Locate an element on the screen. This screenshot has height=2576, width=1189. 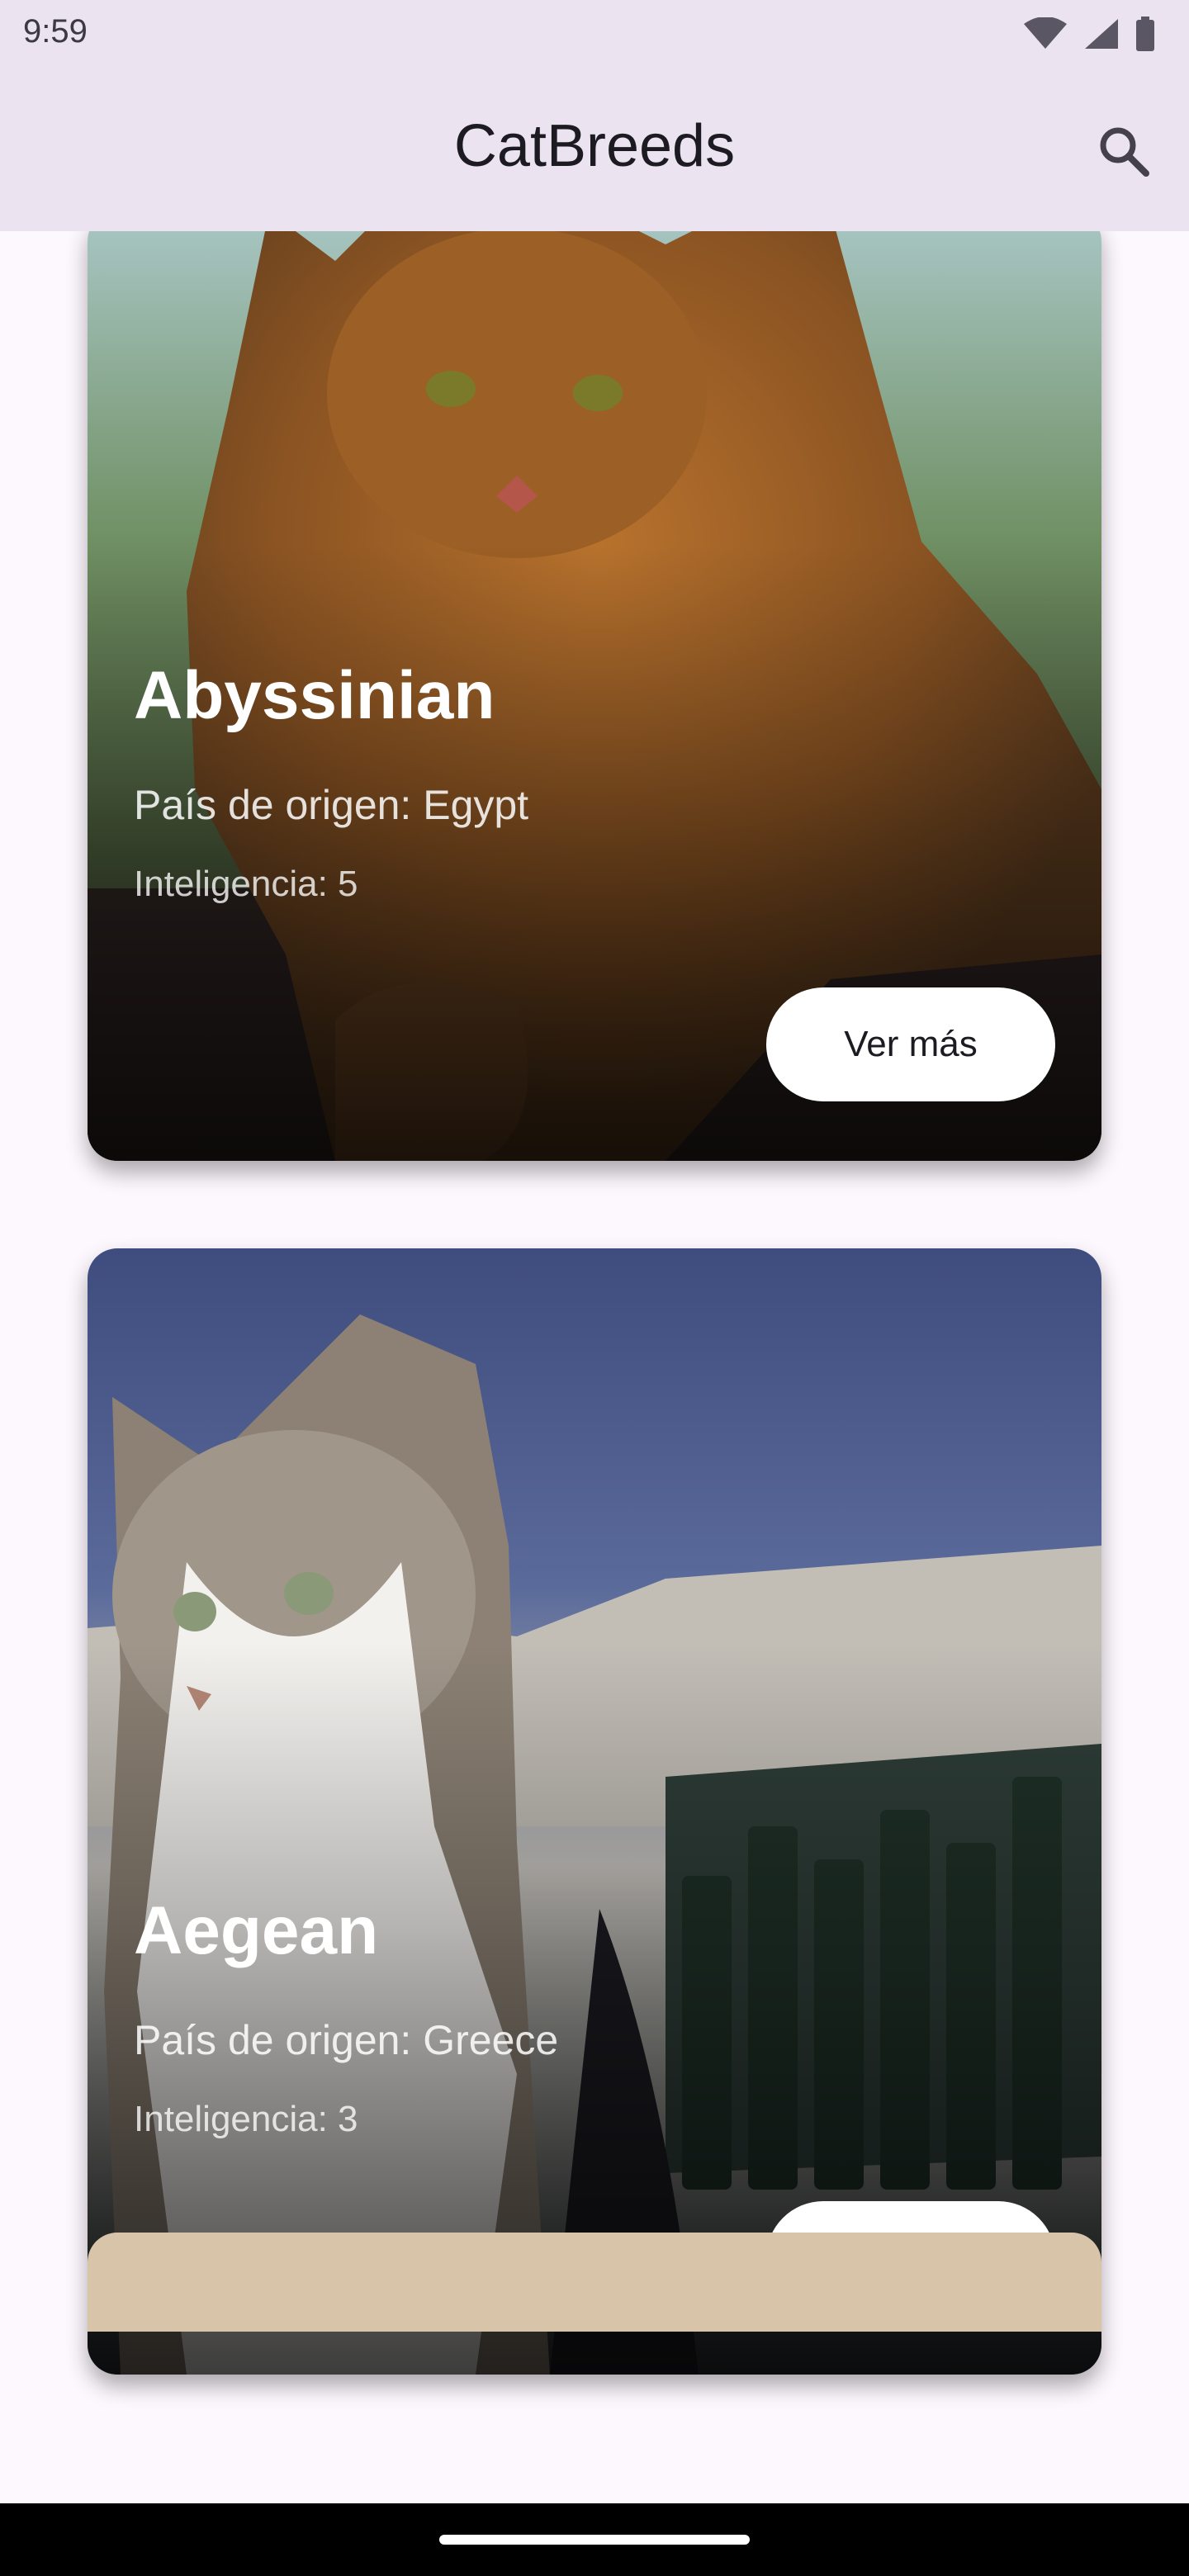
status-time: 9:59 is located at coordinates (55, 31).